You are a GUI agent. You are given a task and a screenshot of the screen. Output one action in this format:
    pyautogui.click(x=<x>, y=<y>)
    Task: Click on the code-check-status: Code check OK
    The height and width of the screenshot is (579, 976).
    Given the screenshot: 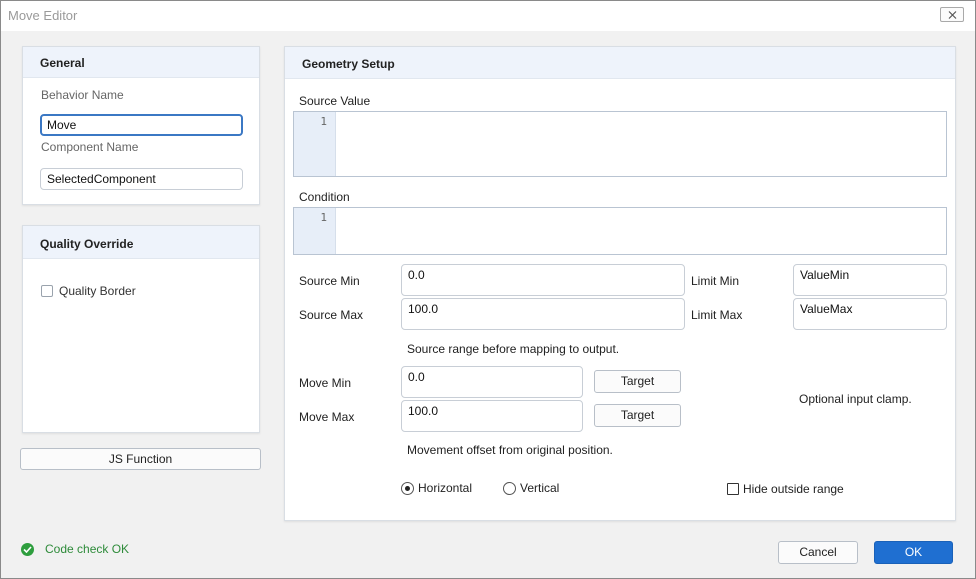 What is the action you would take?
    pyautogui.click(x=87, y=549)
    